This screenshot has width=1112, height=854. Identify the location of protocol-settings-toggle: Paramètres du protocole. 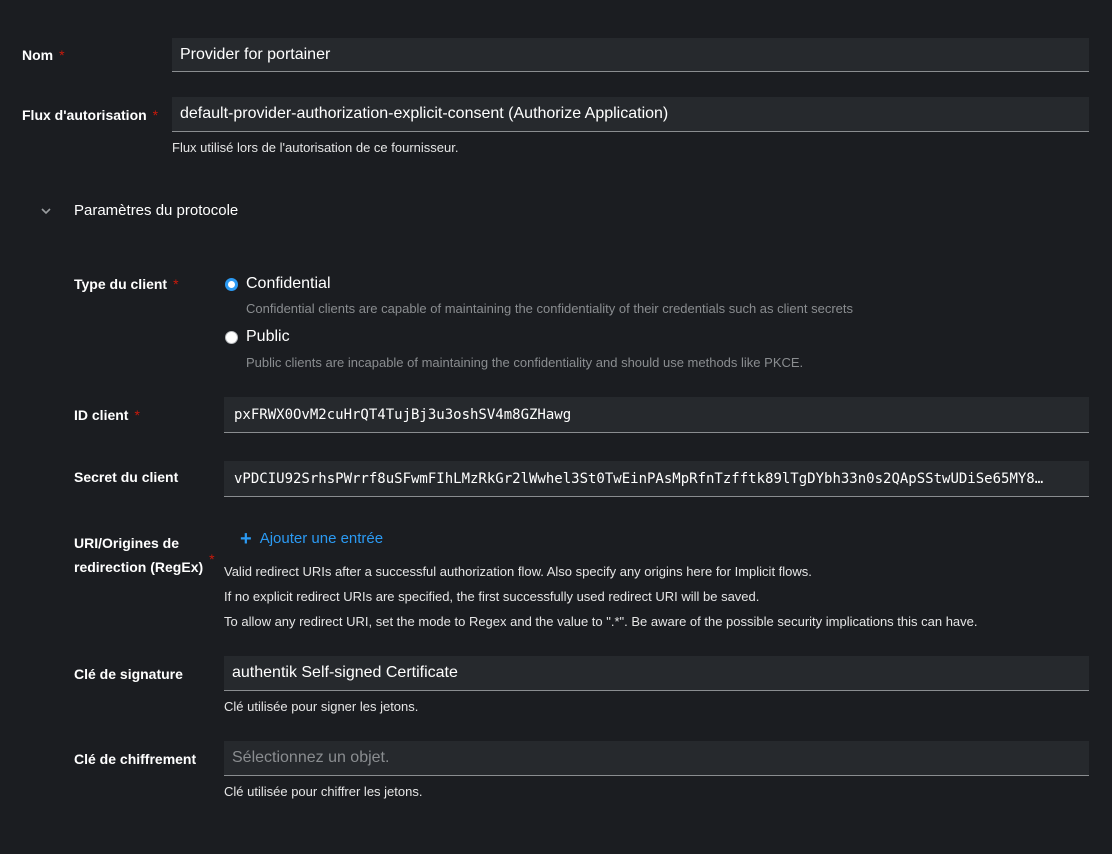
(139, 210).